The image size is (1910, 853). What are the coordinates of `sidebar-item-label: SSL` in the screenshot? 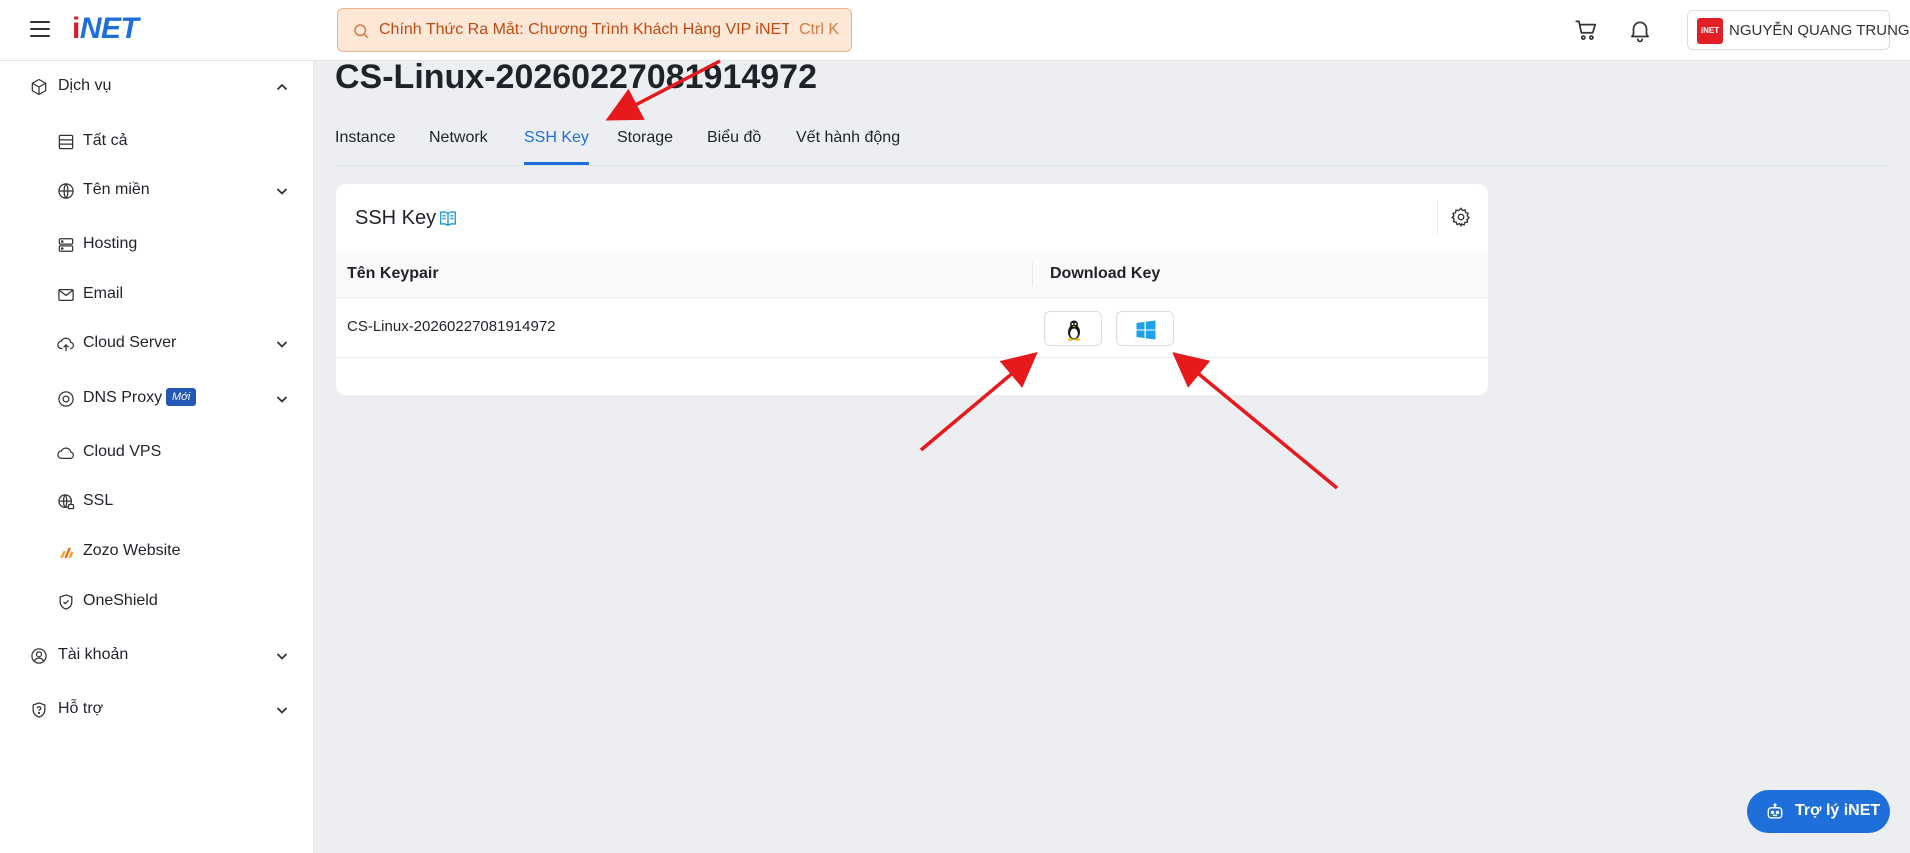 It's located at (98, 500).